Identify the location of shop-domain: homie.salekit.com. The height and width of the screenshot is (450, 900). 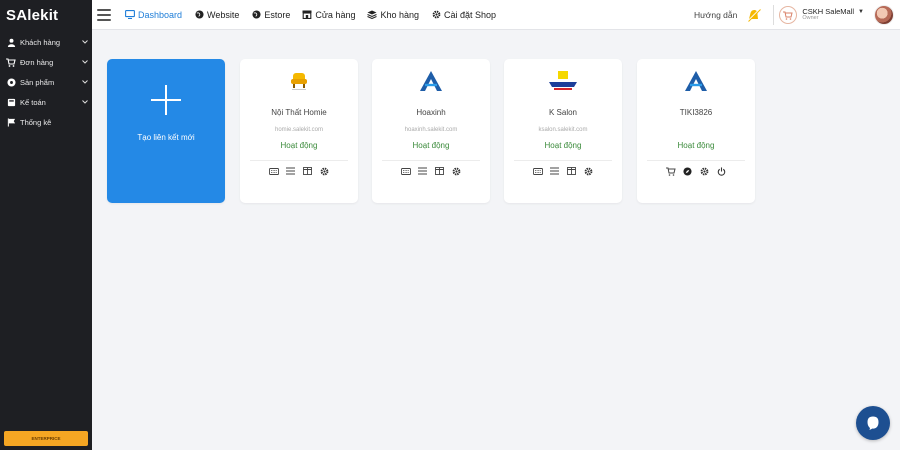
(299, 130).